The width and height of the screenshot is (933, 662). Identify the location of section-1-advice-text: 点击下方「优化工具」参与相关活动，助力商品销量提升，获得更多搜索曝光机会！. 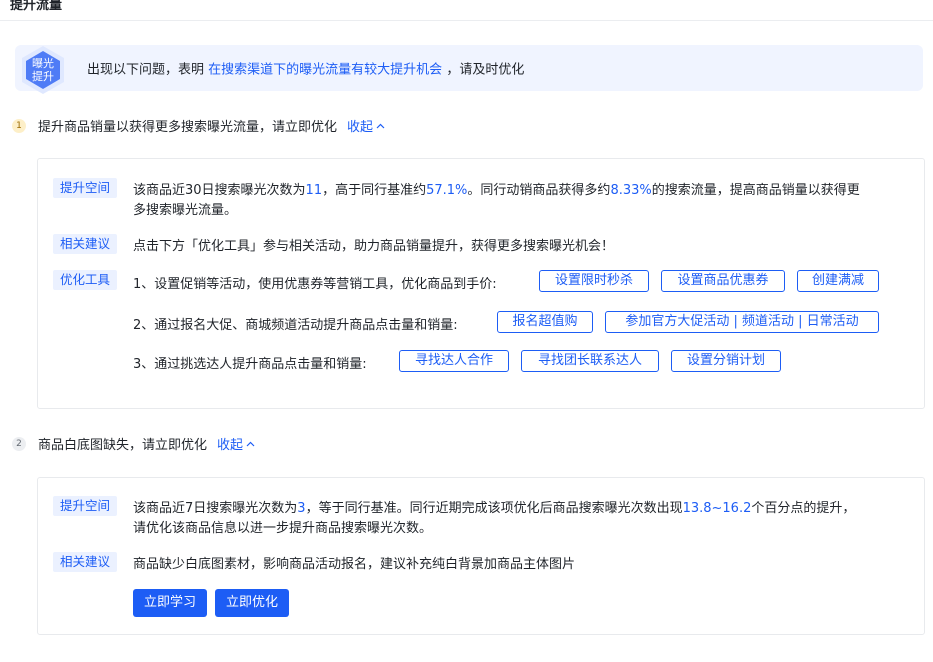
(374, 246).